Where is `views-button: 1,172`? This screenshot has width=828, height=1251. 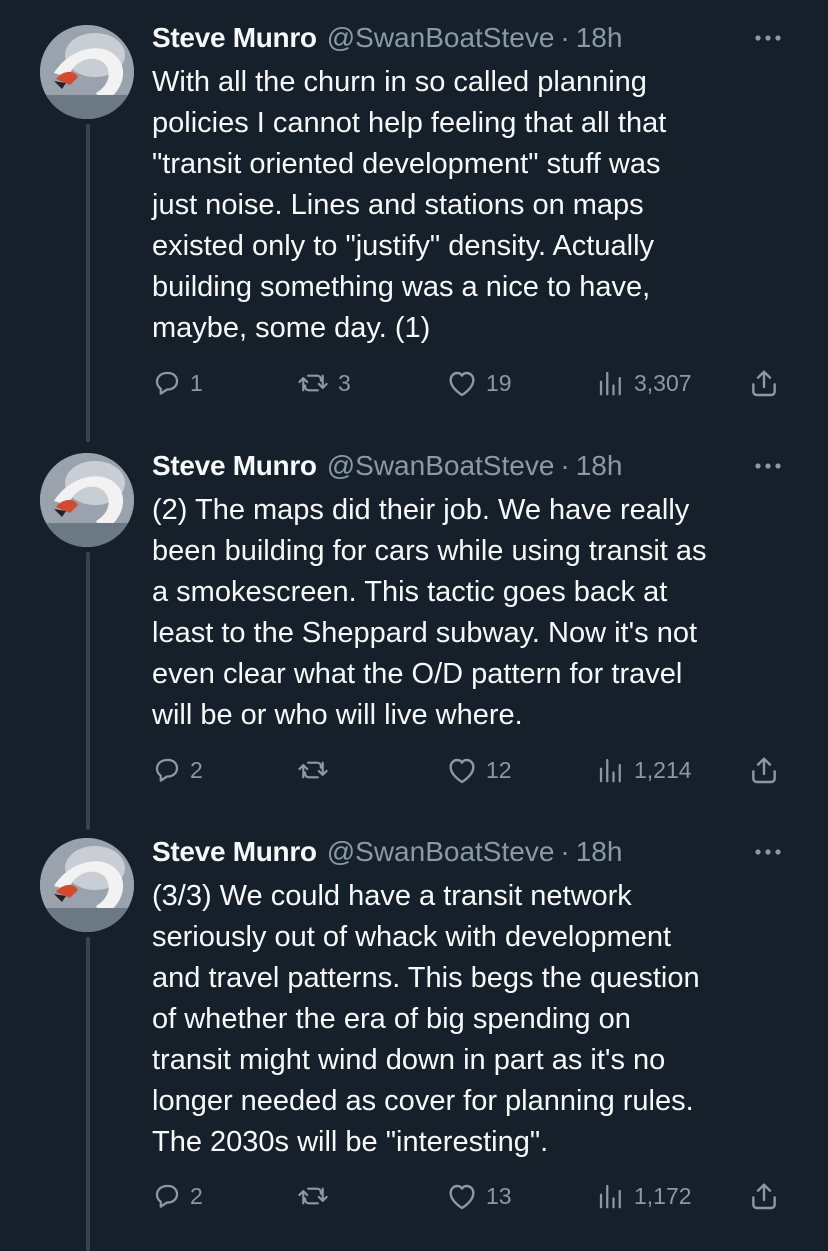 views-button: 1,172 is located at coordinates (644, 1196).